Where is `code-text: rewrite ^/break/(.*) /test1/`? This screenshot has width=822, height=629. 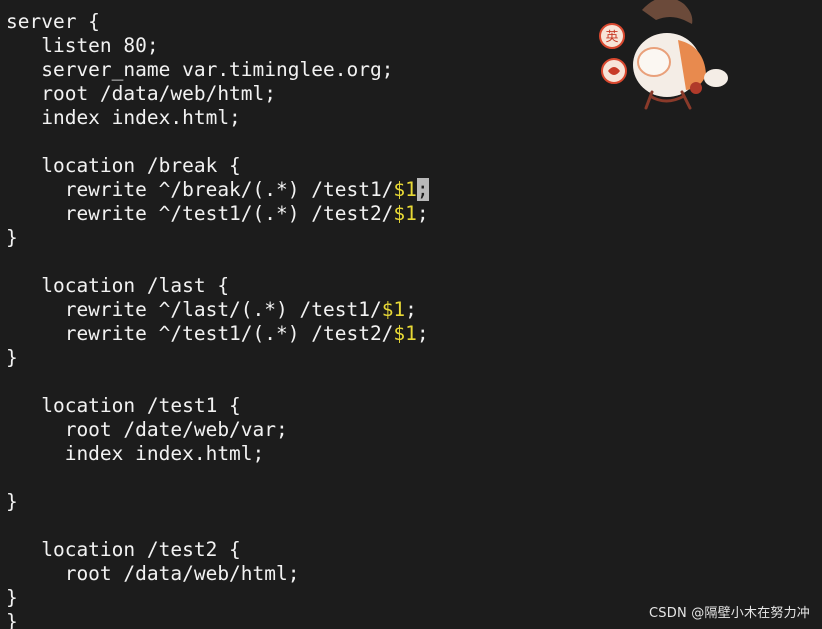 code-text: rewrite ^/break/(.*) /test1/ is located at coordinates (200, 189).